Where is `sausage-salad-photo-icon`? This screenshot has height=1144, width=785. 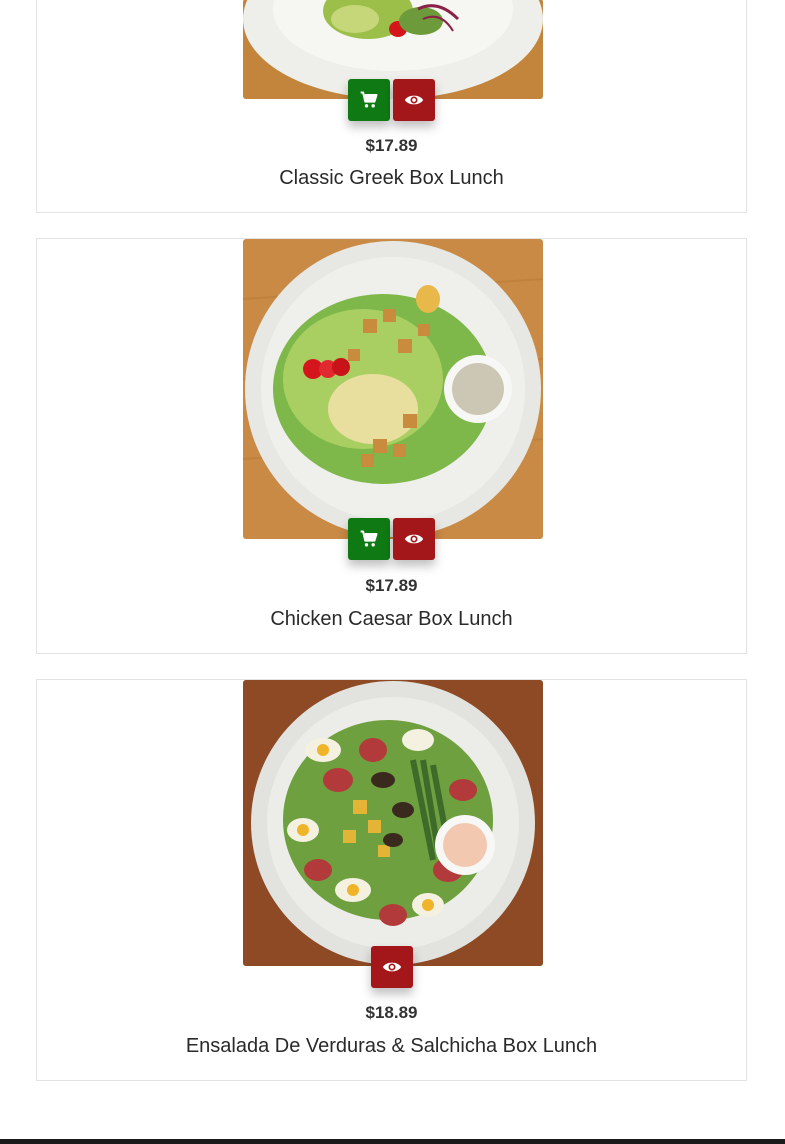 sausage-salad-photo-icon is located at coordinates (393, 823).